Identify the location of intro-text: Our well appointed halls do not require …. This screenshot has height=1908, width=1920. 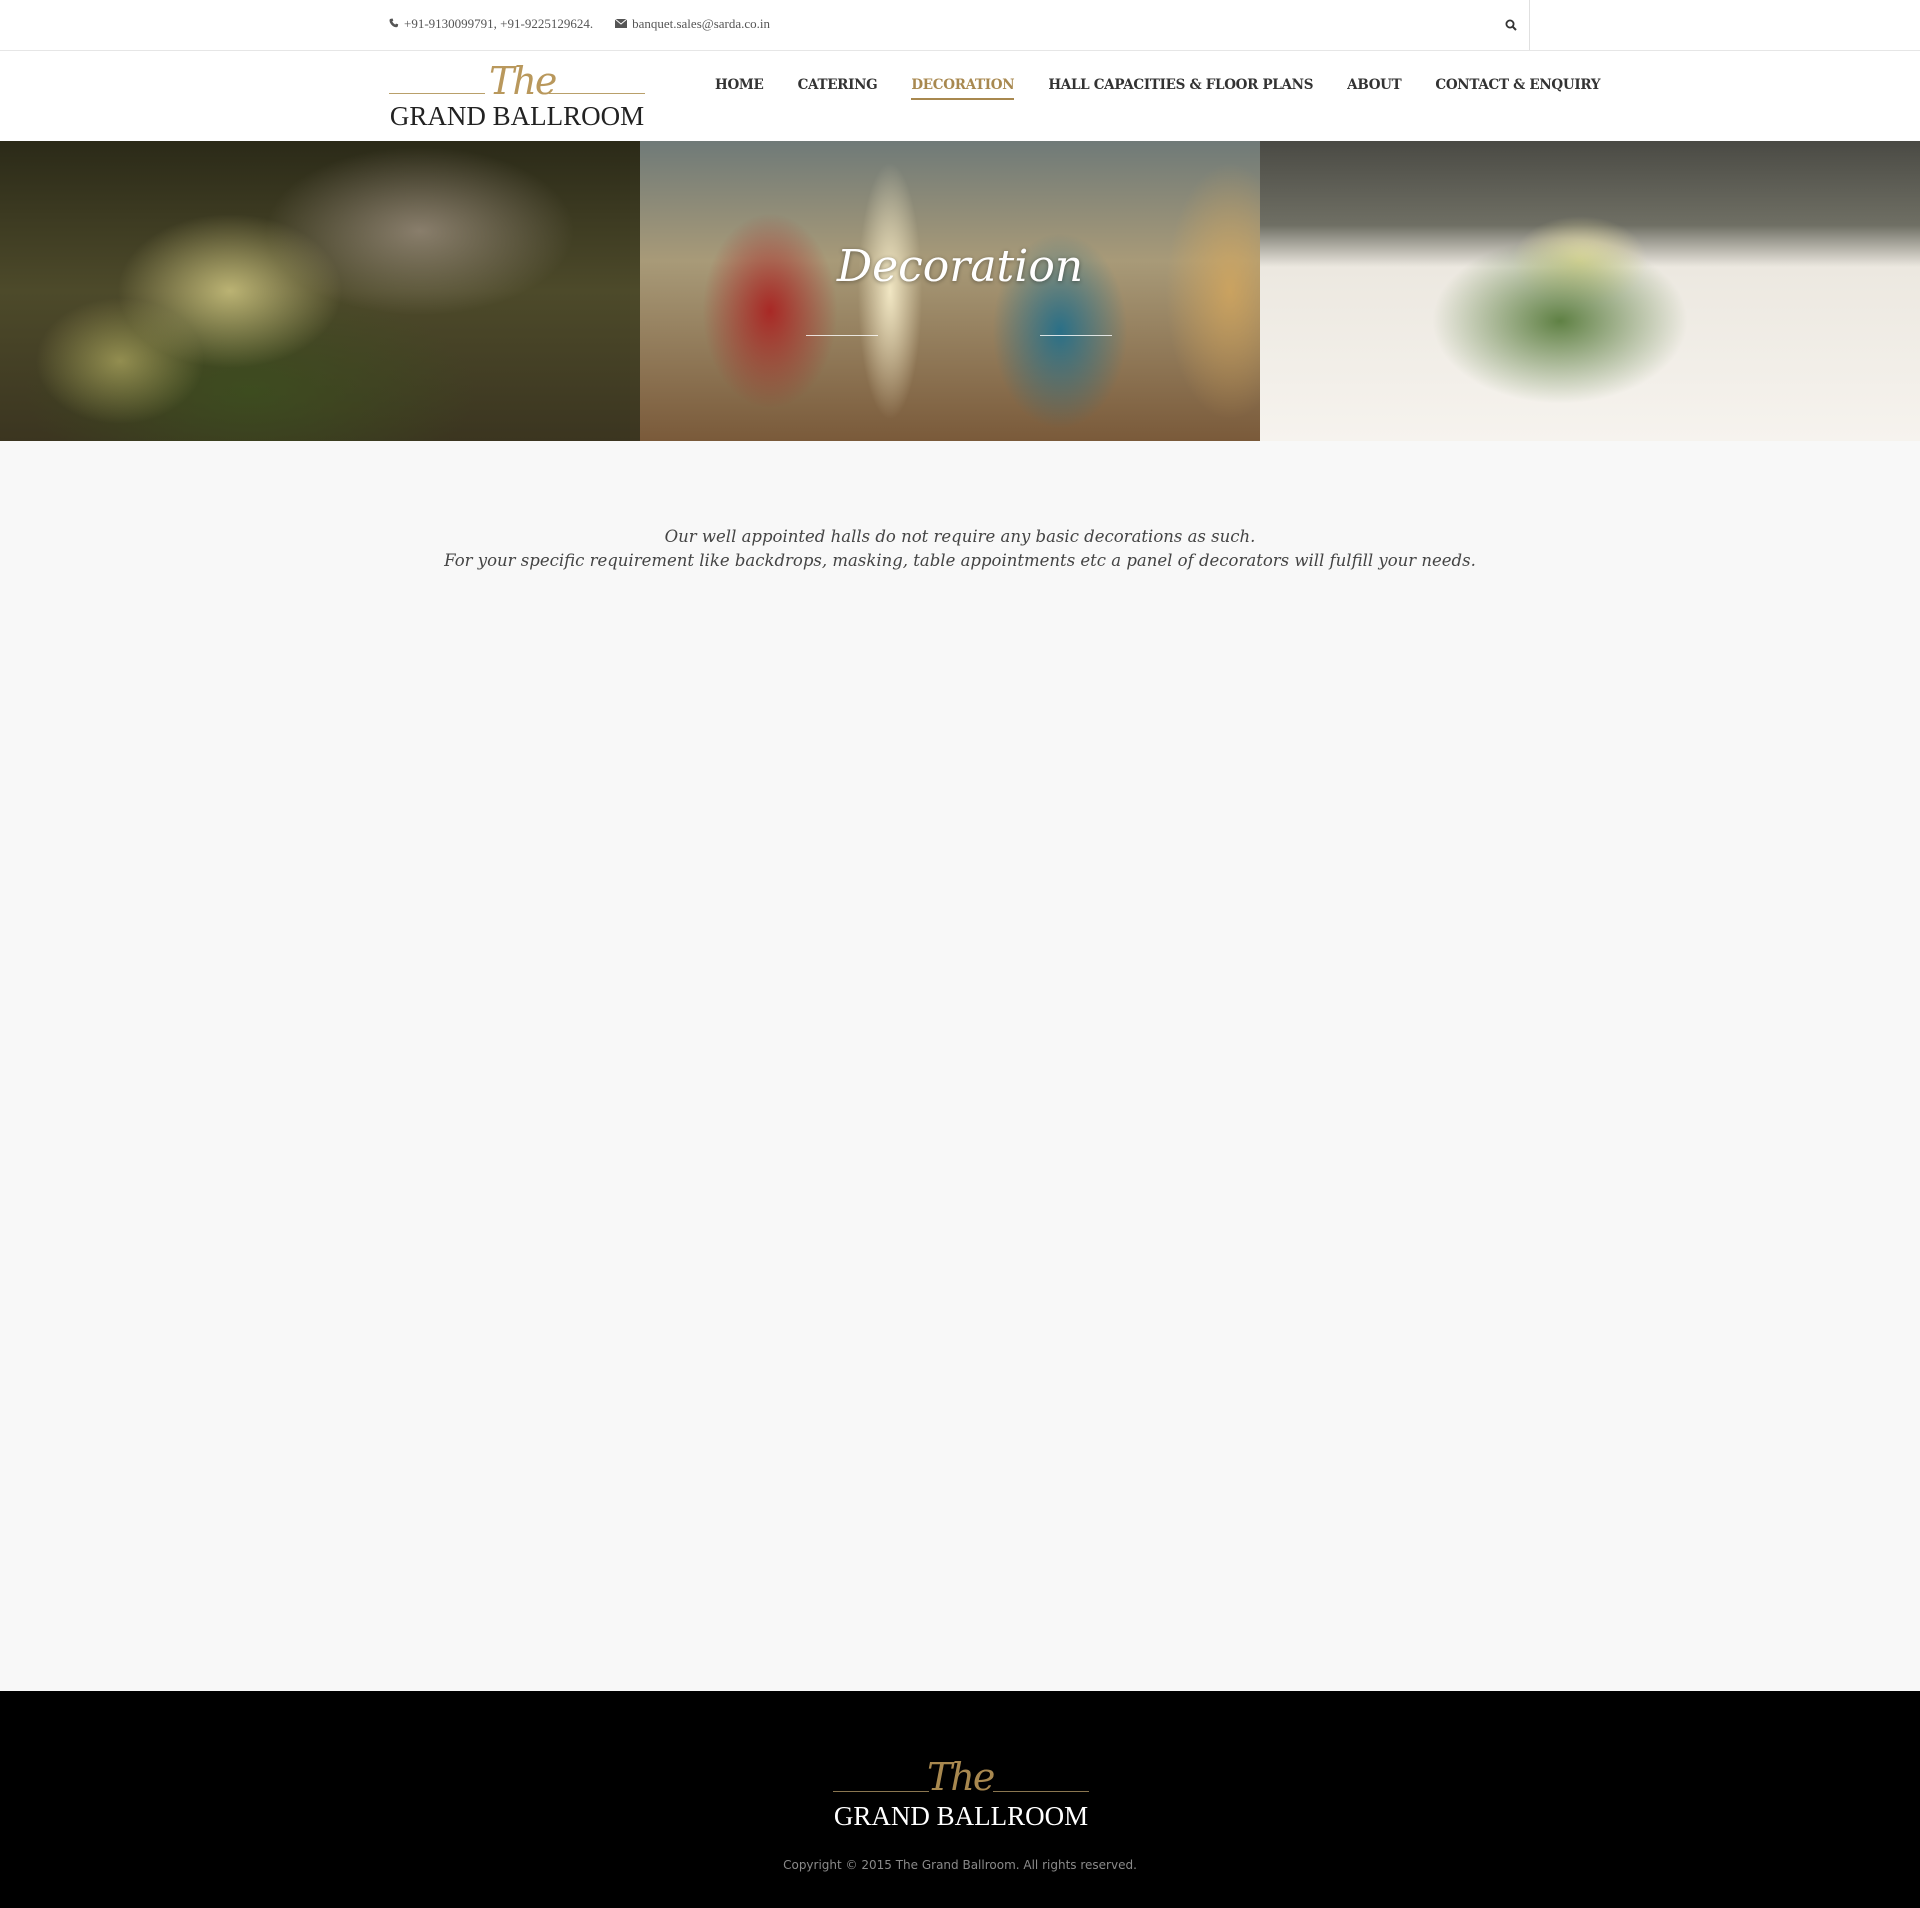
(960, 549).